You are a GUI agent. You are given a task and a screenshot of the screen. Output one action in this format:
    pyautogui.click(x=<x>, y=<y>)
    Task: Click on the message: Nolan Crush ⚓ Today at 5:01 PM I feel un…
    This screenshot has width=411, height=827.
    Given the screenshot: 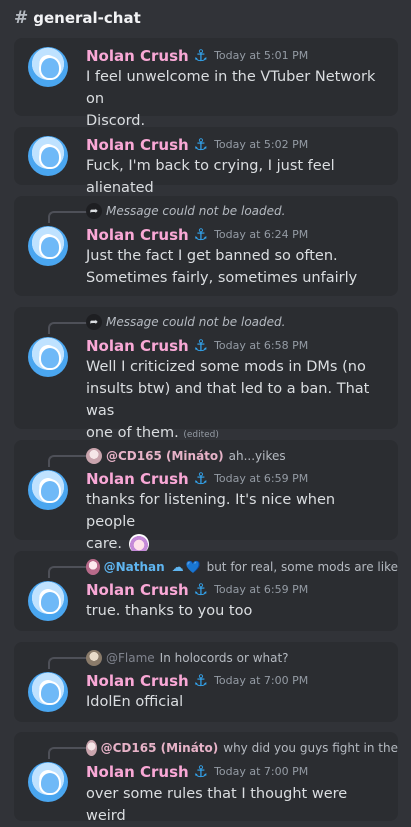 What is the action you would take?
    pyautogui.click(x=206, y=83)
    